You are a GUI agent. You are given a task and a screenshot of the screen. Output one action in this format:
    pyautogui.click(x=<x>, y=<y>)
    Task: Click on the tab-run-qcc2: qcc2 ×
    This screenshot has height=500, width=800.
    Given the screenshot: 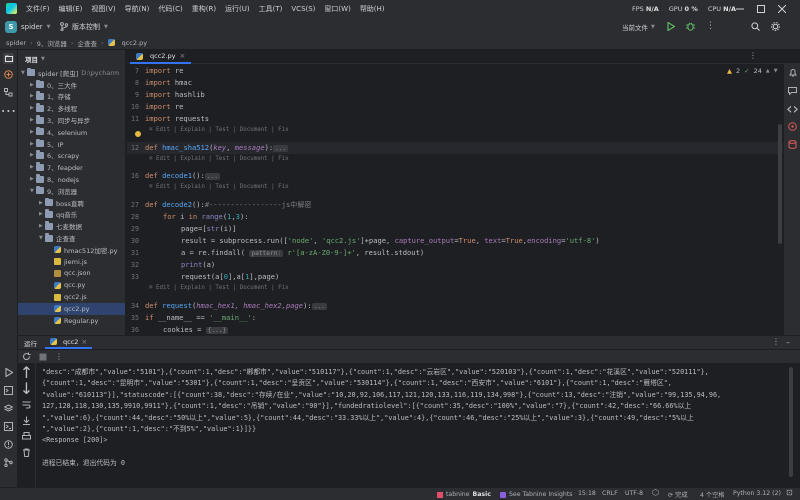 What is the action you would take?
    pyautogui.click(x=69, y=342)
    